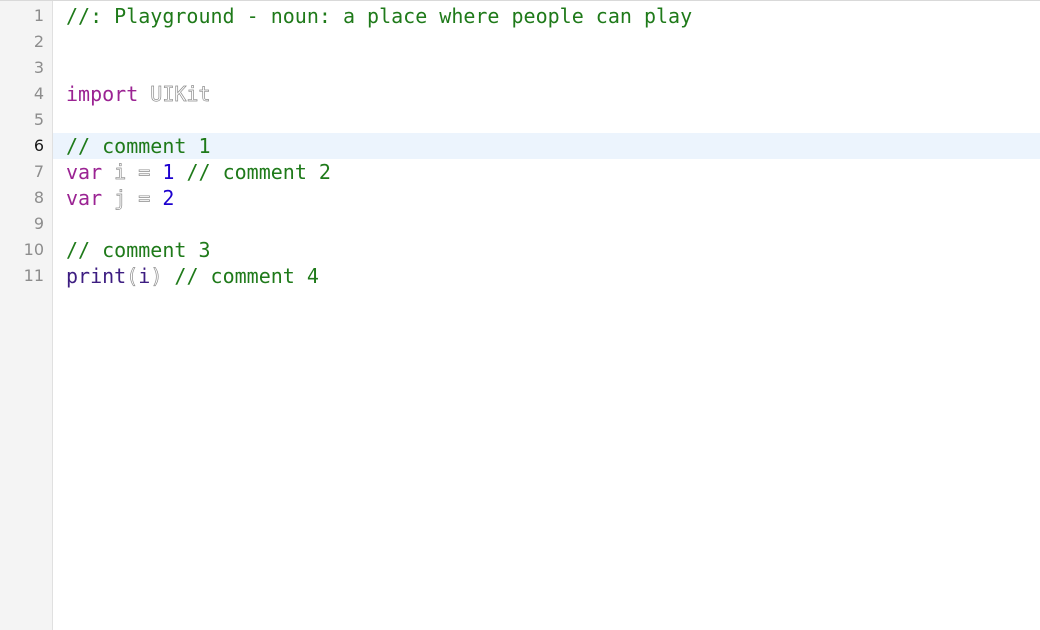 This screenshot has width=1040, height=630. Describe the element at coordinates (38, 15) in the screenshot. I see `line-number: 1` at that location.